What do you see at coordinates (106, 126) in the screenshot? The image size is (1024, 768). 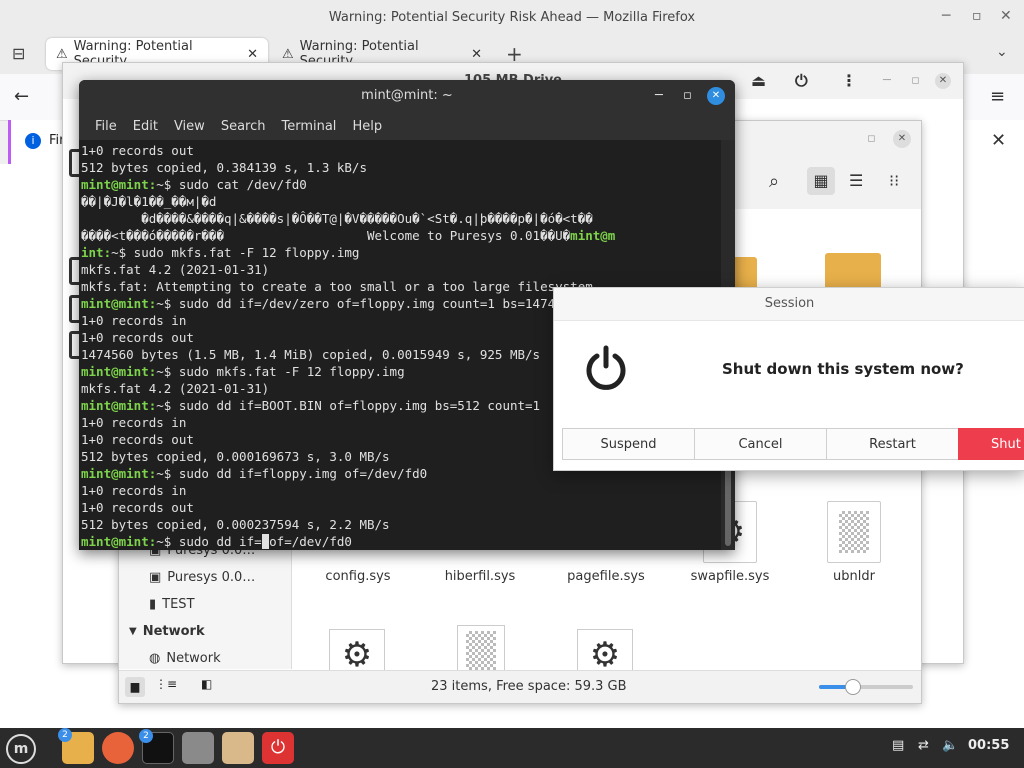 I see `menu-file: File` at bounding box center [106, 126].